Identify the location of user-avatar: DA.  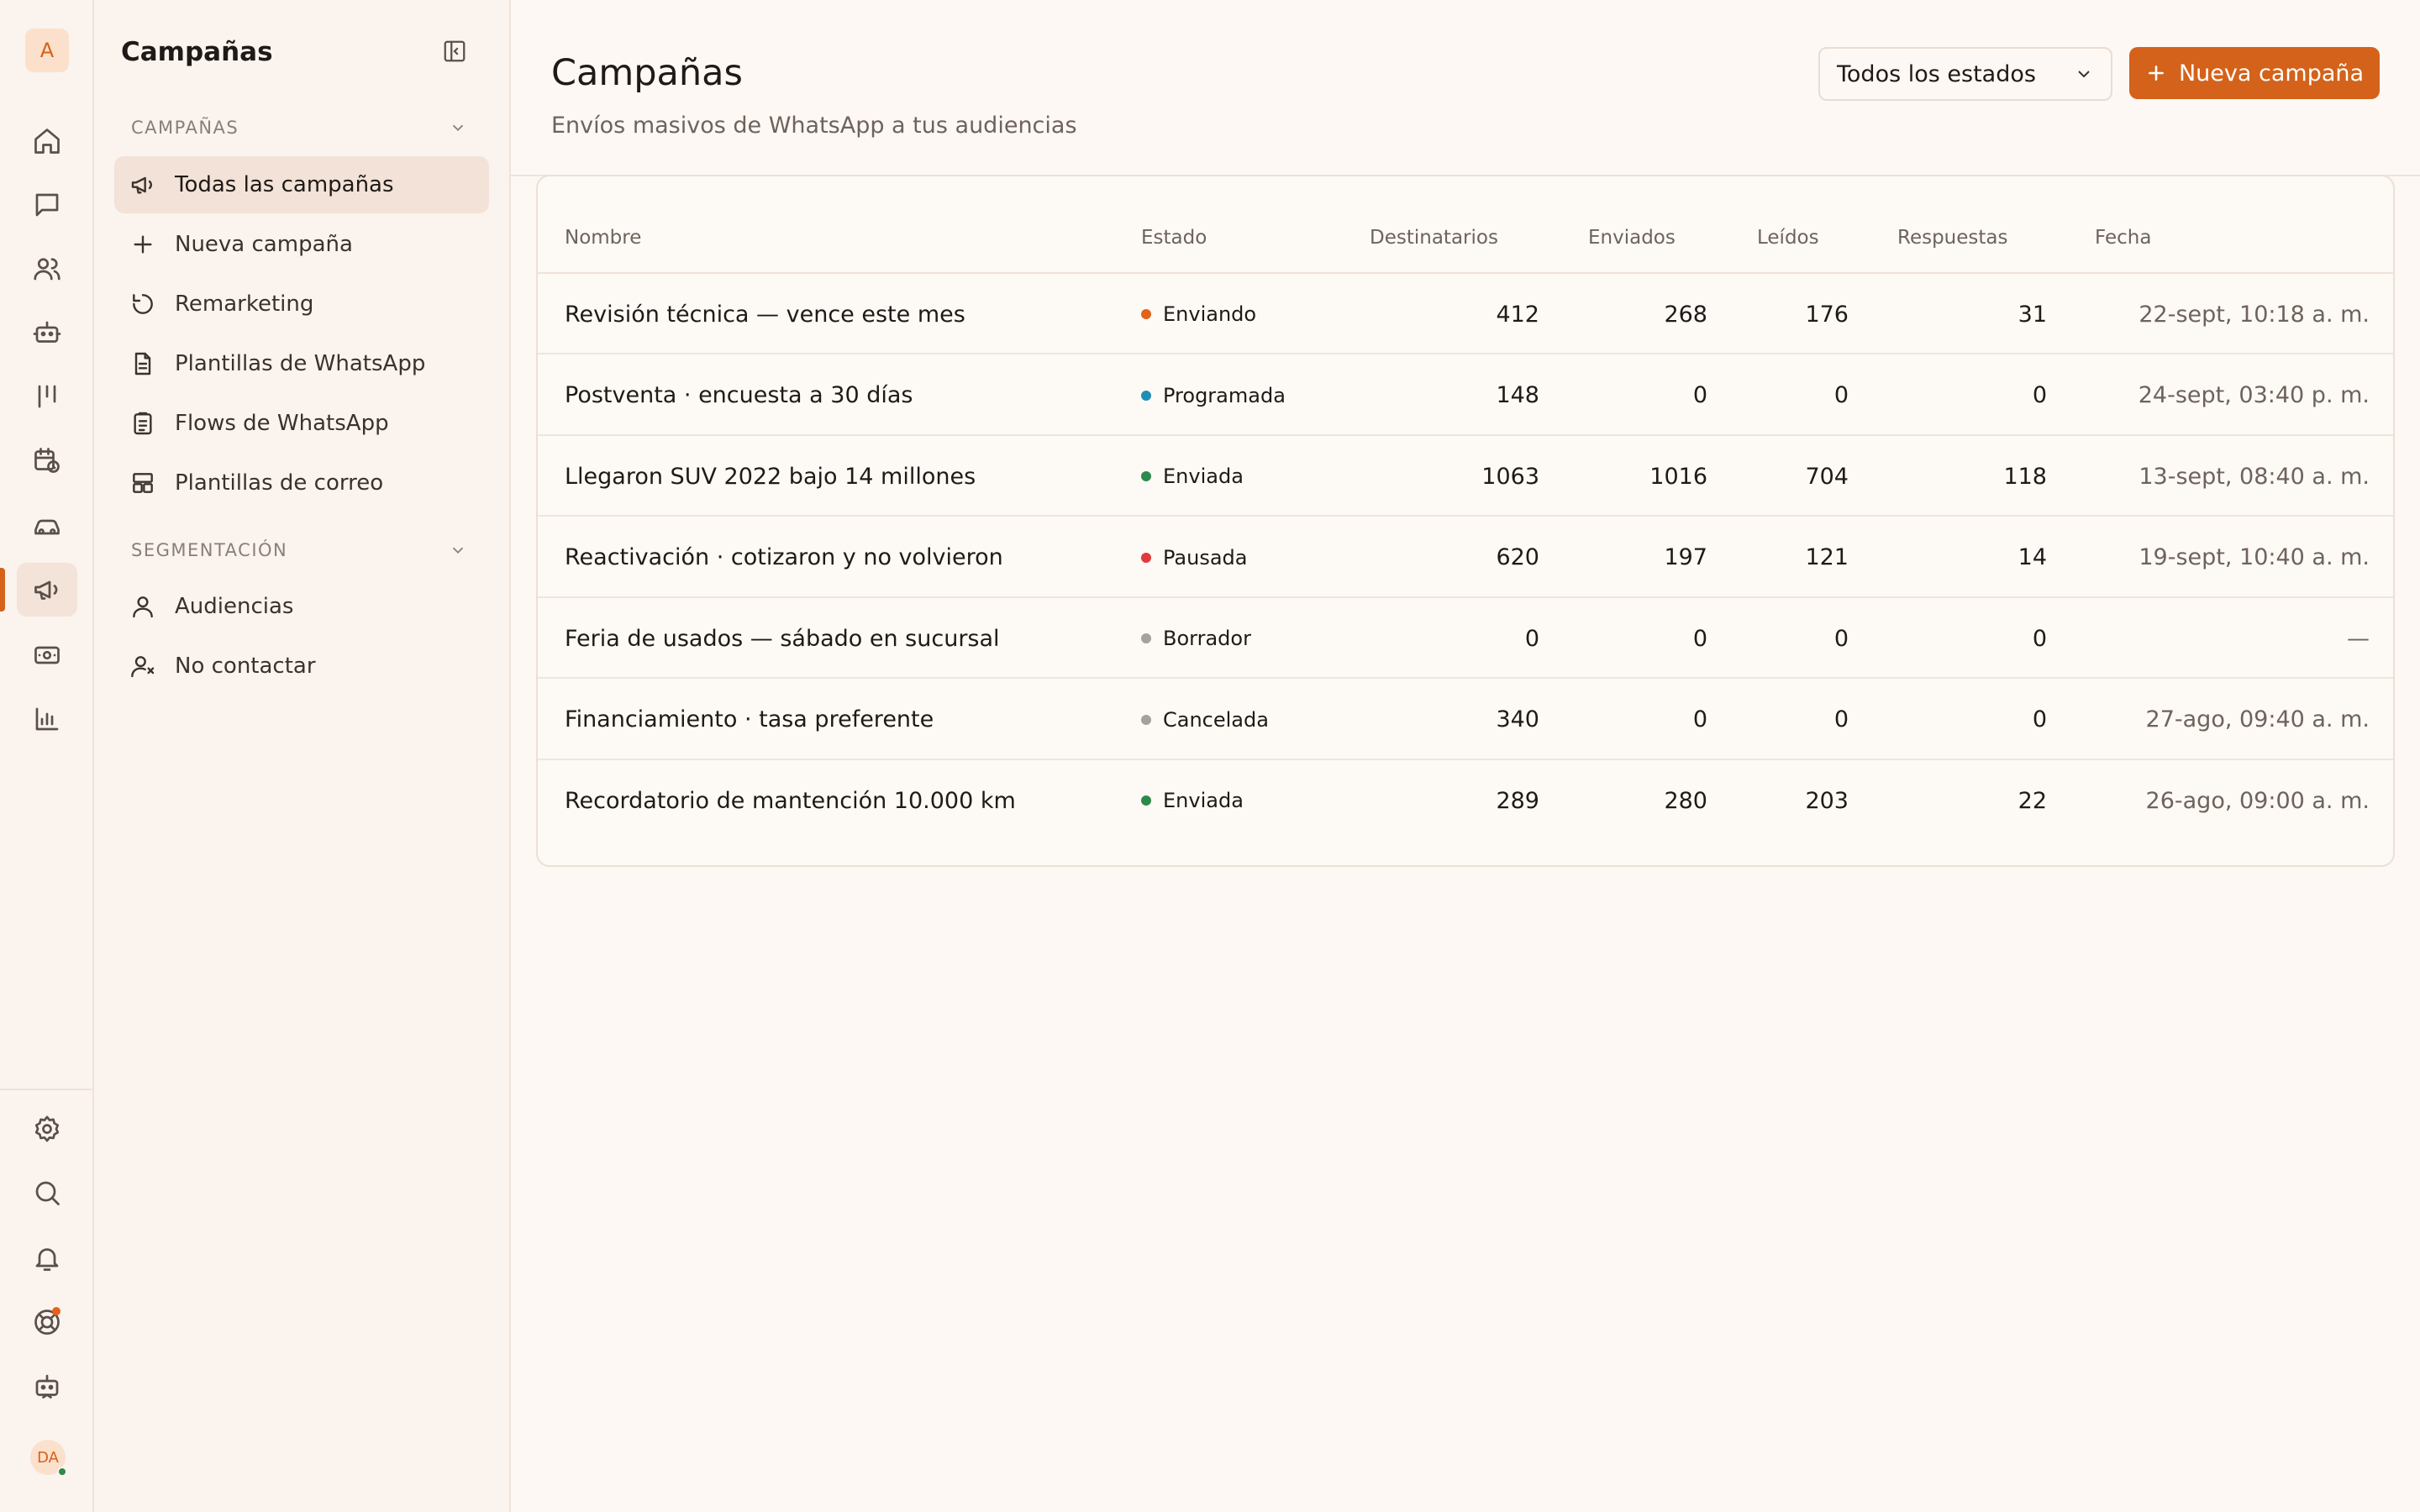
(49, 1458).